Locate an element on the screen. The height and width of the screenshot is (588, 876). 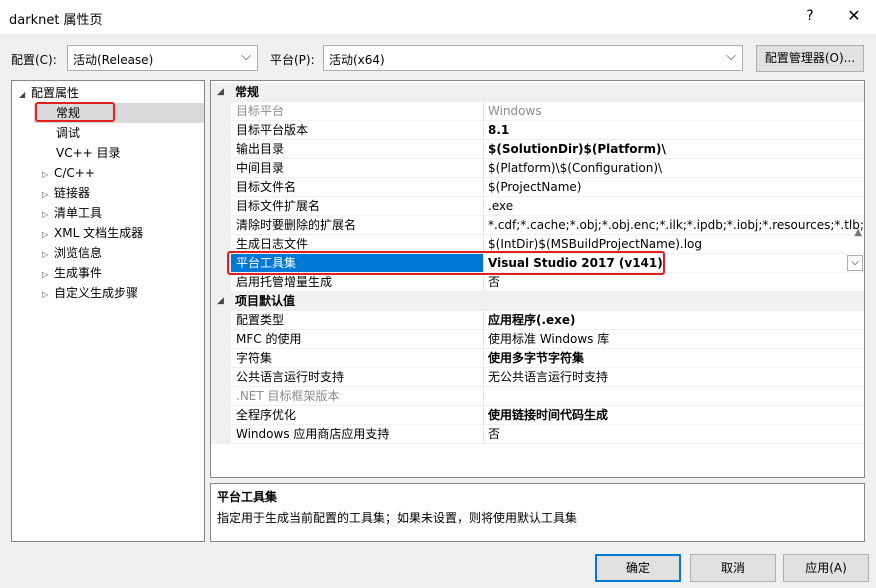
highlight-box-toolset is located at coordinates (446, 263).